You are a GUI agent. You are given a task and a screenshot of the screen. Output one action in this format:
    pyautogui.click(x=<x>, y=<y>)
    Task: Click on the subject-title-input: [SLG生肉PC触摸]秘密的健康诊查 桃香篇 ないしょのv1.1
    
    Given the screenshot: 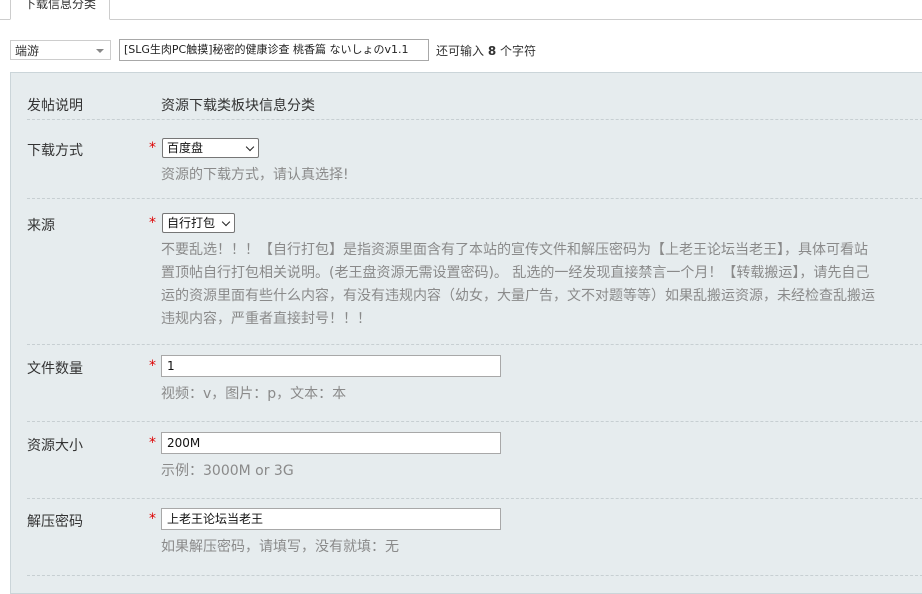 What is the action you would take?
    pyautogui.click(x=274, y=50)
    